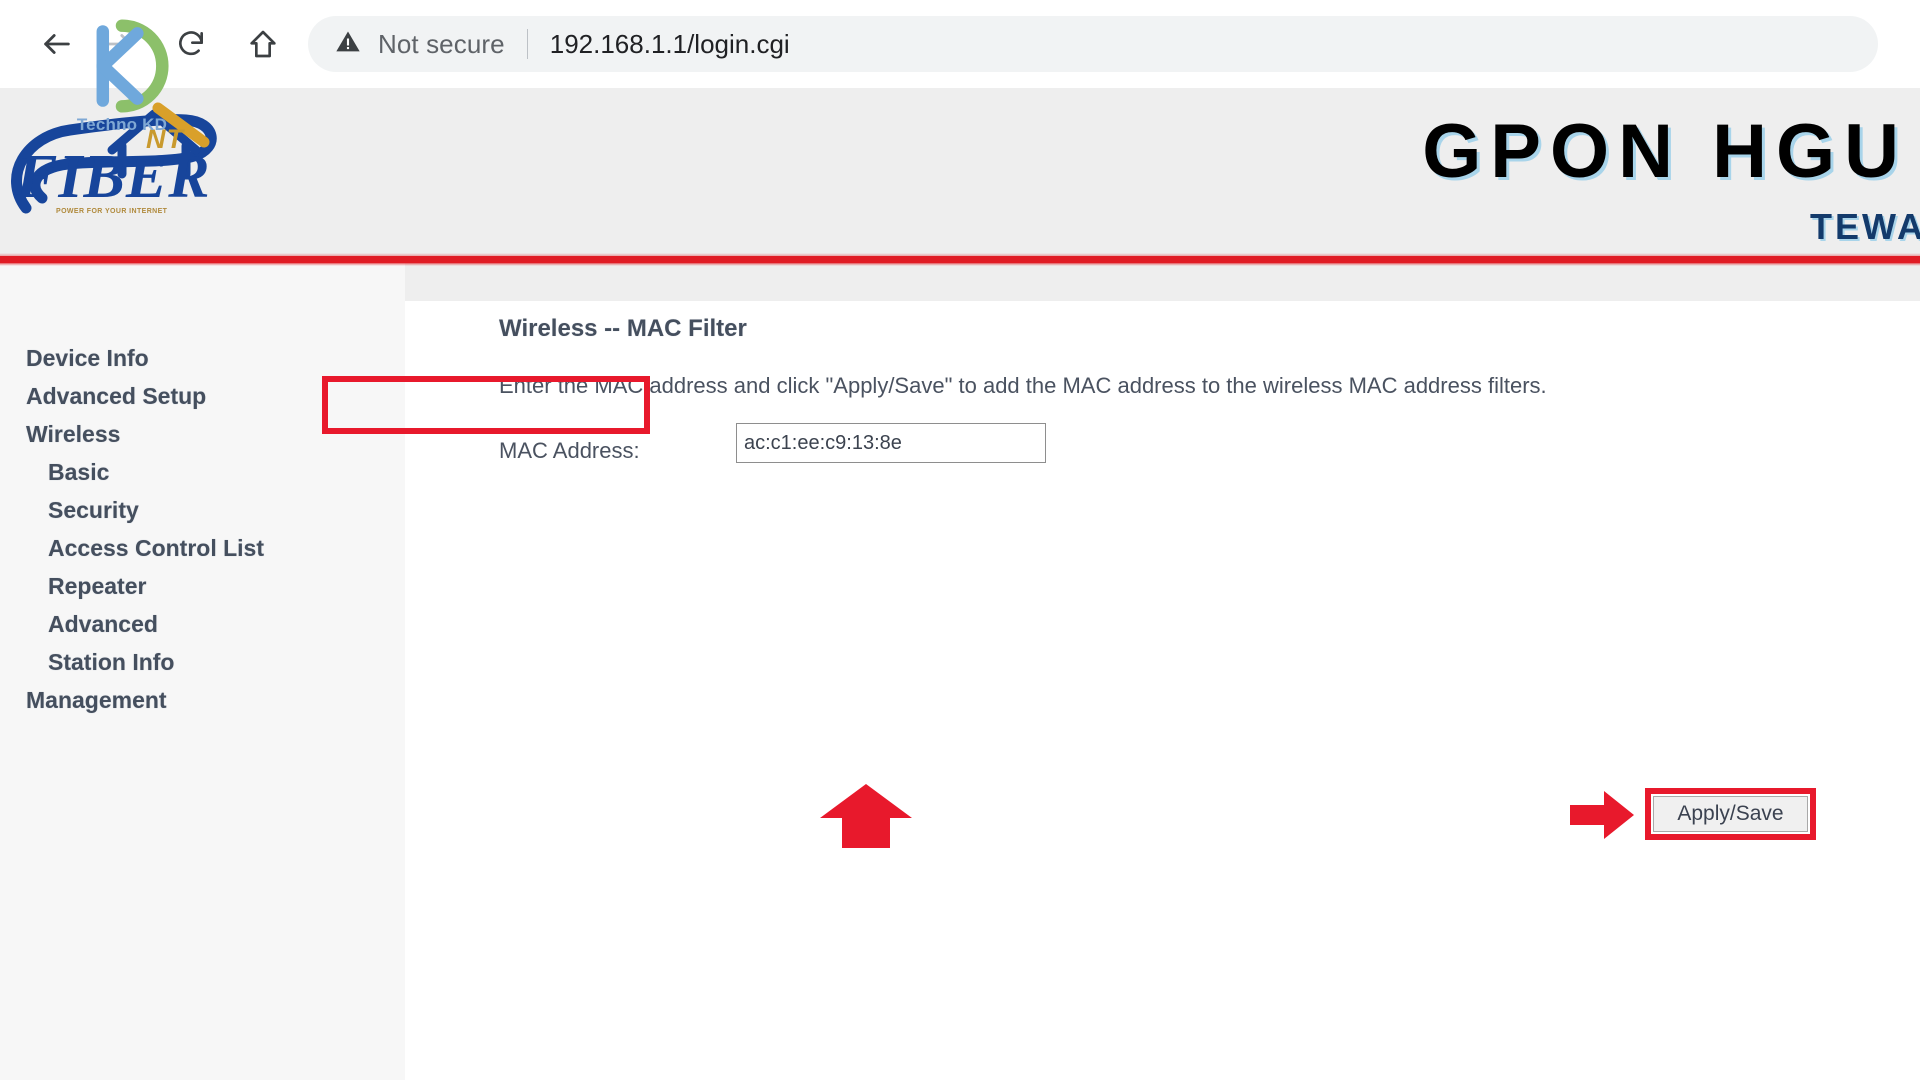  What do you see at coordinates (1093, 44) in the screenshot?
I see `address-bar: Not secure 192.168.1.1/login.cgi` at bounding box center [1093, 44].